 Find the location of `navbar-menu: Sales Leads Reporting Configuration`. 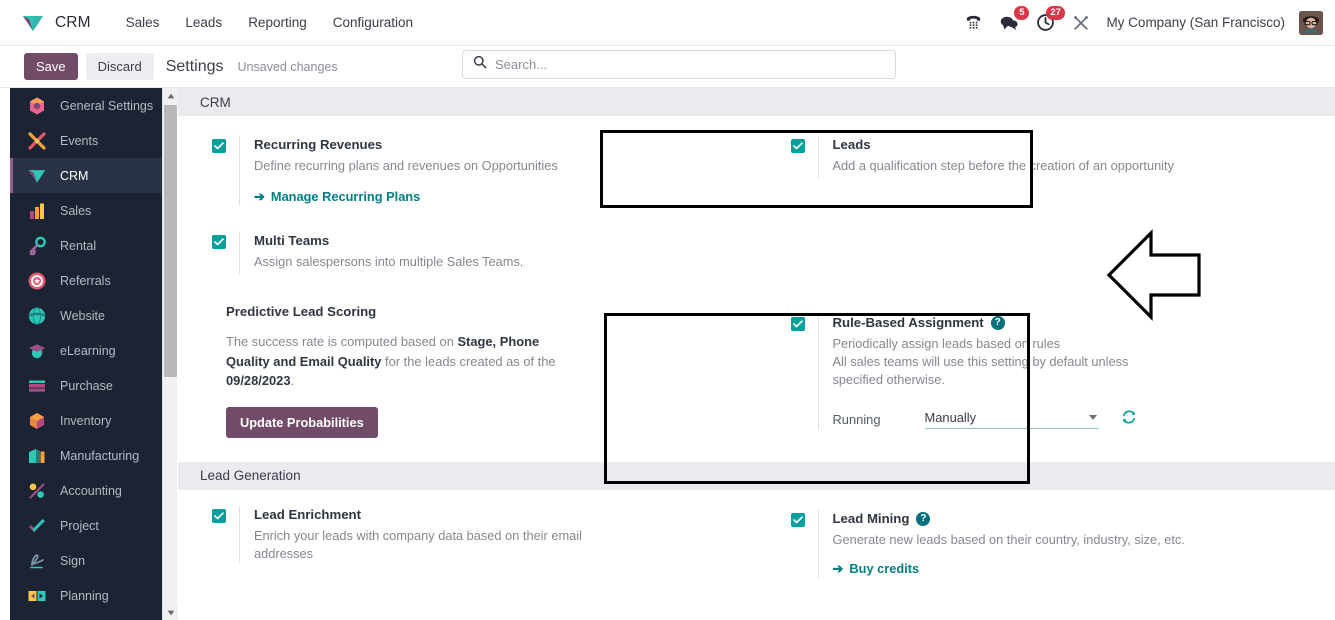

navbar-menu: Sales Leads Reporting Configuration is located at coordinates (269, 22).